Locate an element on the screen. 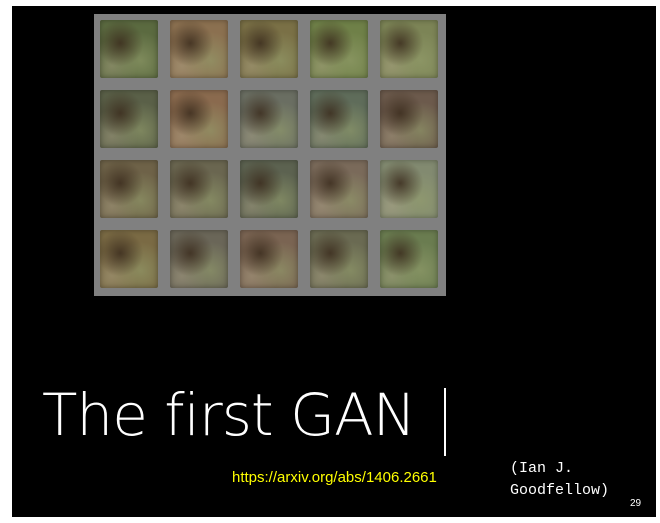  author-credit: (Ian J. Goodfellow) is located at coordinates (560, 479).